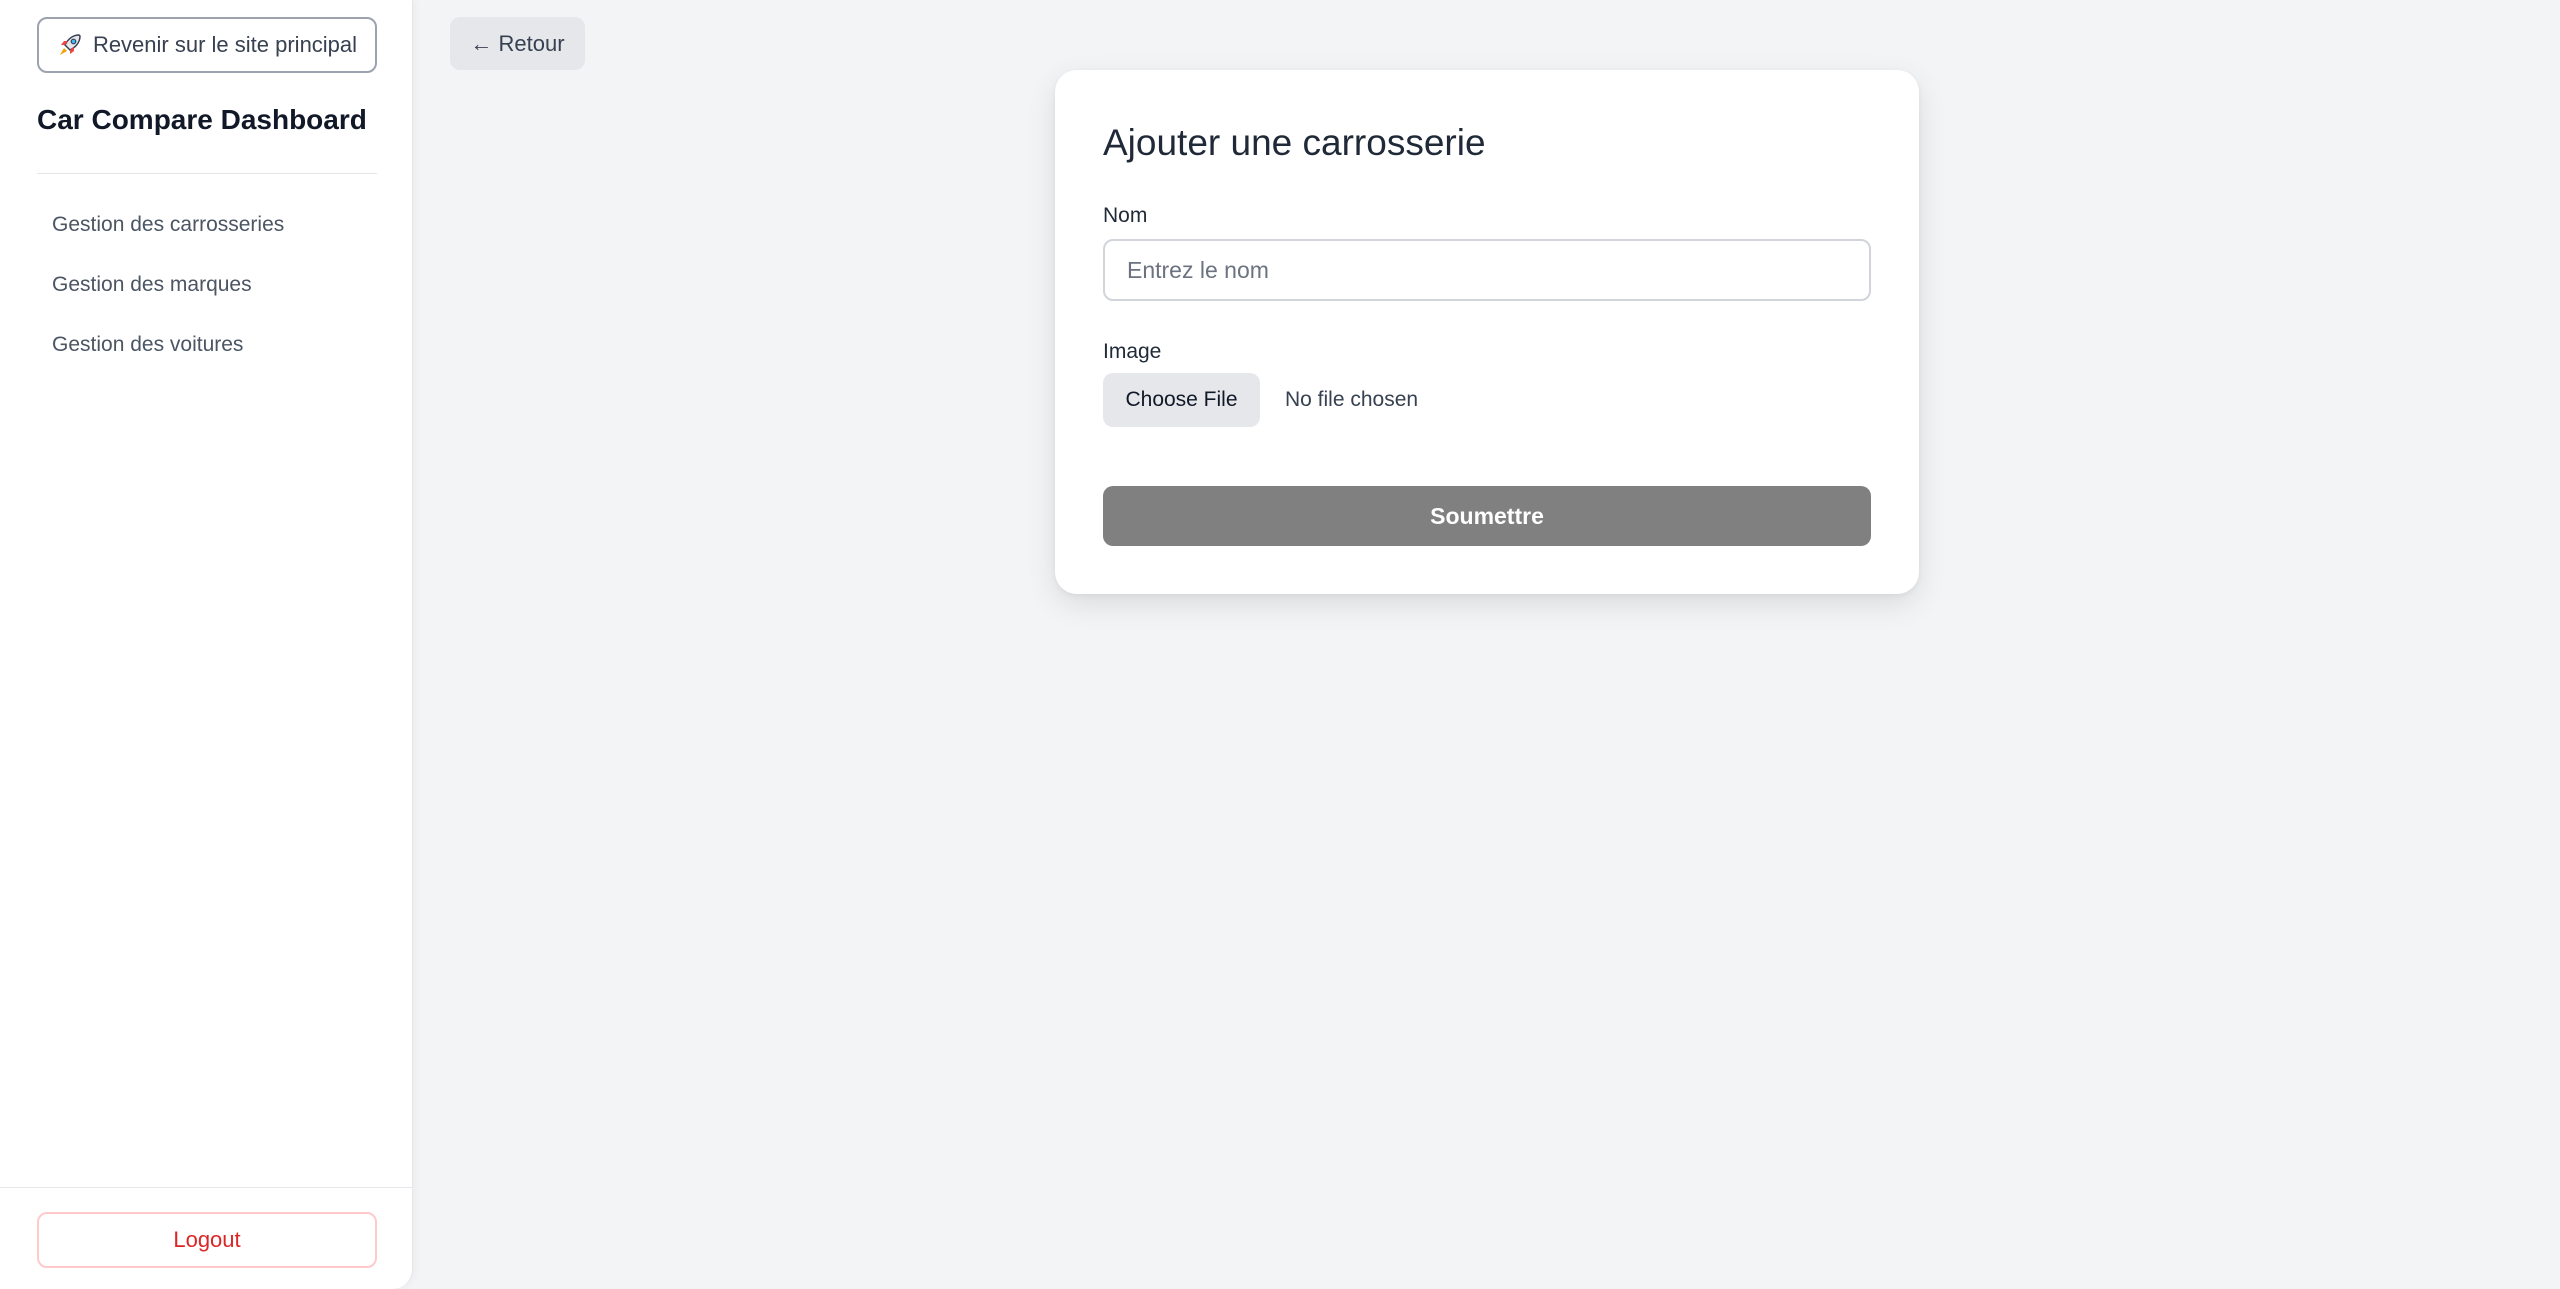 The width and height of the screenshot is (2560, 1289). Describe the element at coordinates (517, 43) in the screenshot. I see `back-button: ← Retour` at that location.